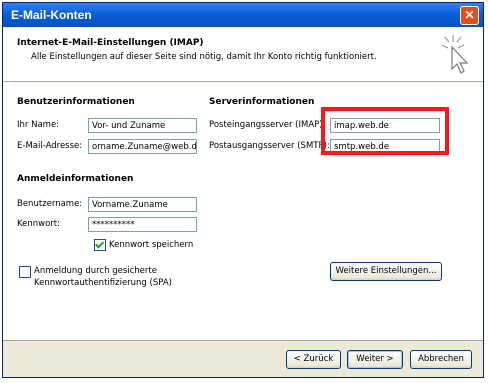 The height and width of the screenshot is (383, 488). Describe the element at coordinates (103, 283) in the screenshot. I see `spa-label-line2: Kennwortauthentifizierung (SPA)` at that location.